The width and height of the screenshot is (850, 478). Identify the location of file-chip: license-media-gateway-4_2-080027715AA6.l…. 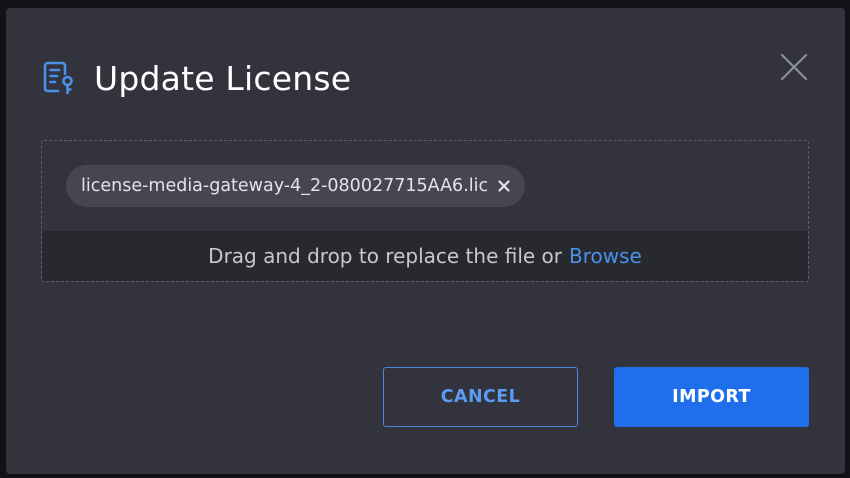
(296, 186).